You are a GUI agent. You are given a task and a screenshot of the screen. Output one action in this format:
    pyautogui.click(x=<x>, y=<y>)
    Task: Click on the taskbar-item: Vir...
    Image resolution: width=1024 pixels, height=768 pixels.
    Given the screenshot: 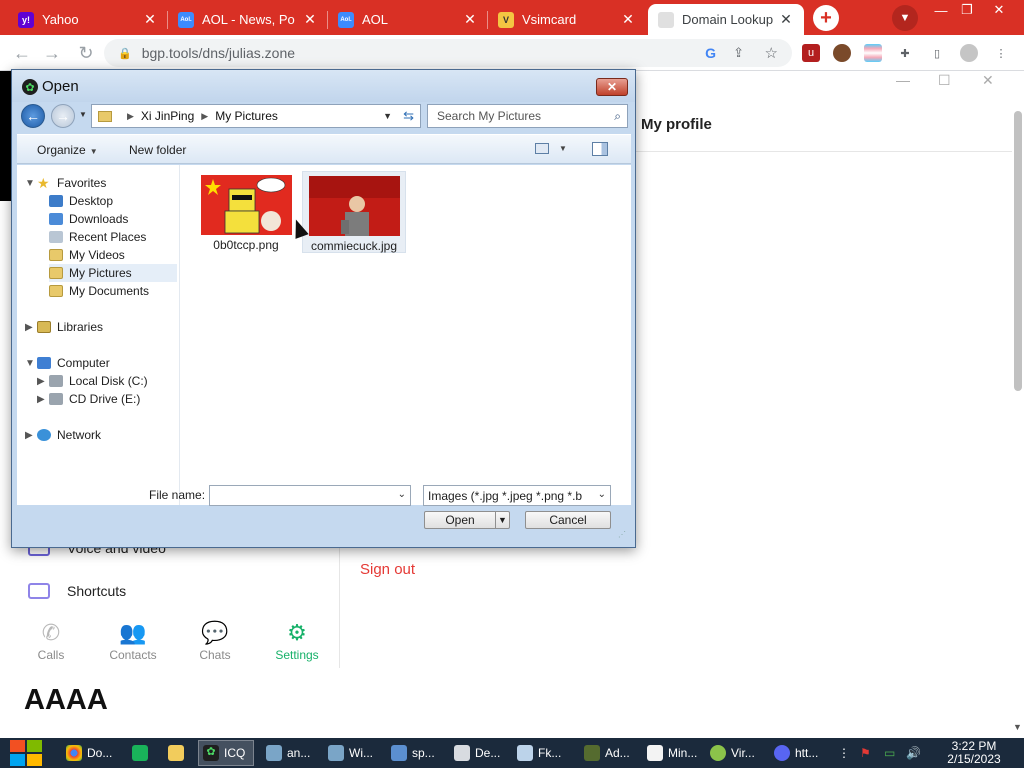 What is the action you would take?
    pyautogui.click(x=735, y=753)
    